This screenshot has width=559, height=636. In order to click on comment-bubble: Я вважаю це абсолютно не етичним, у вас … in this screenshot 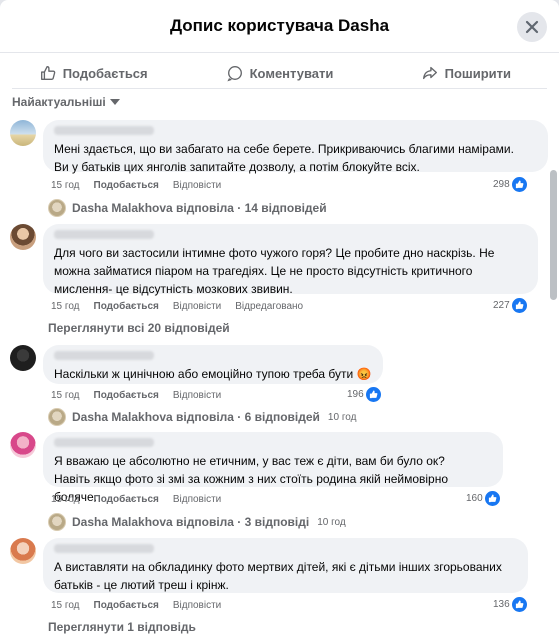, I will do `click(273, 468)`.